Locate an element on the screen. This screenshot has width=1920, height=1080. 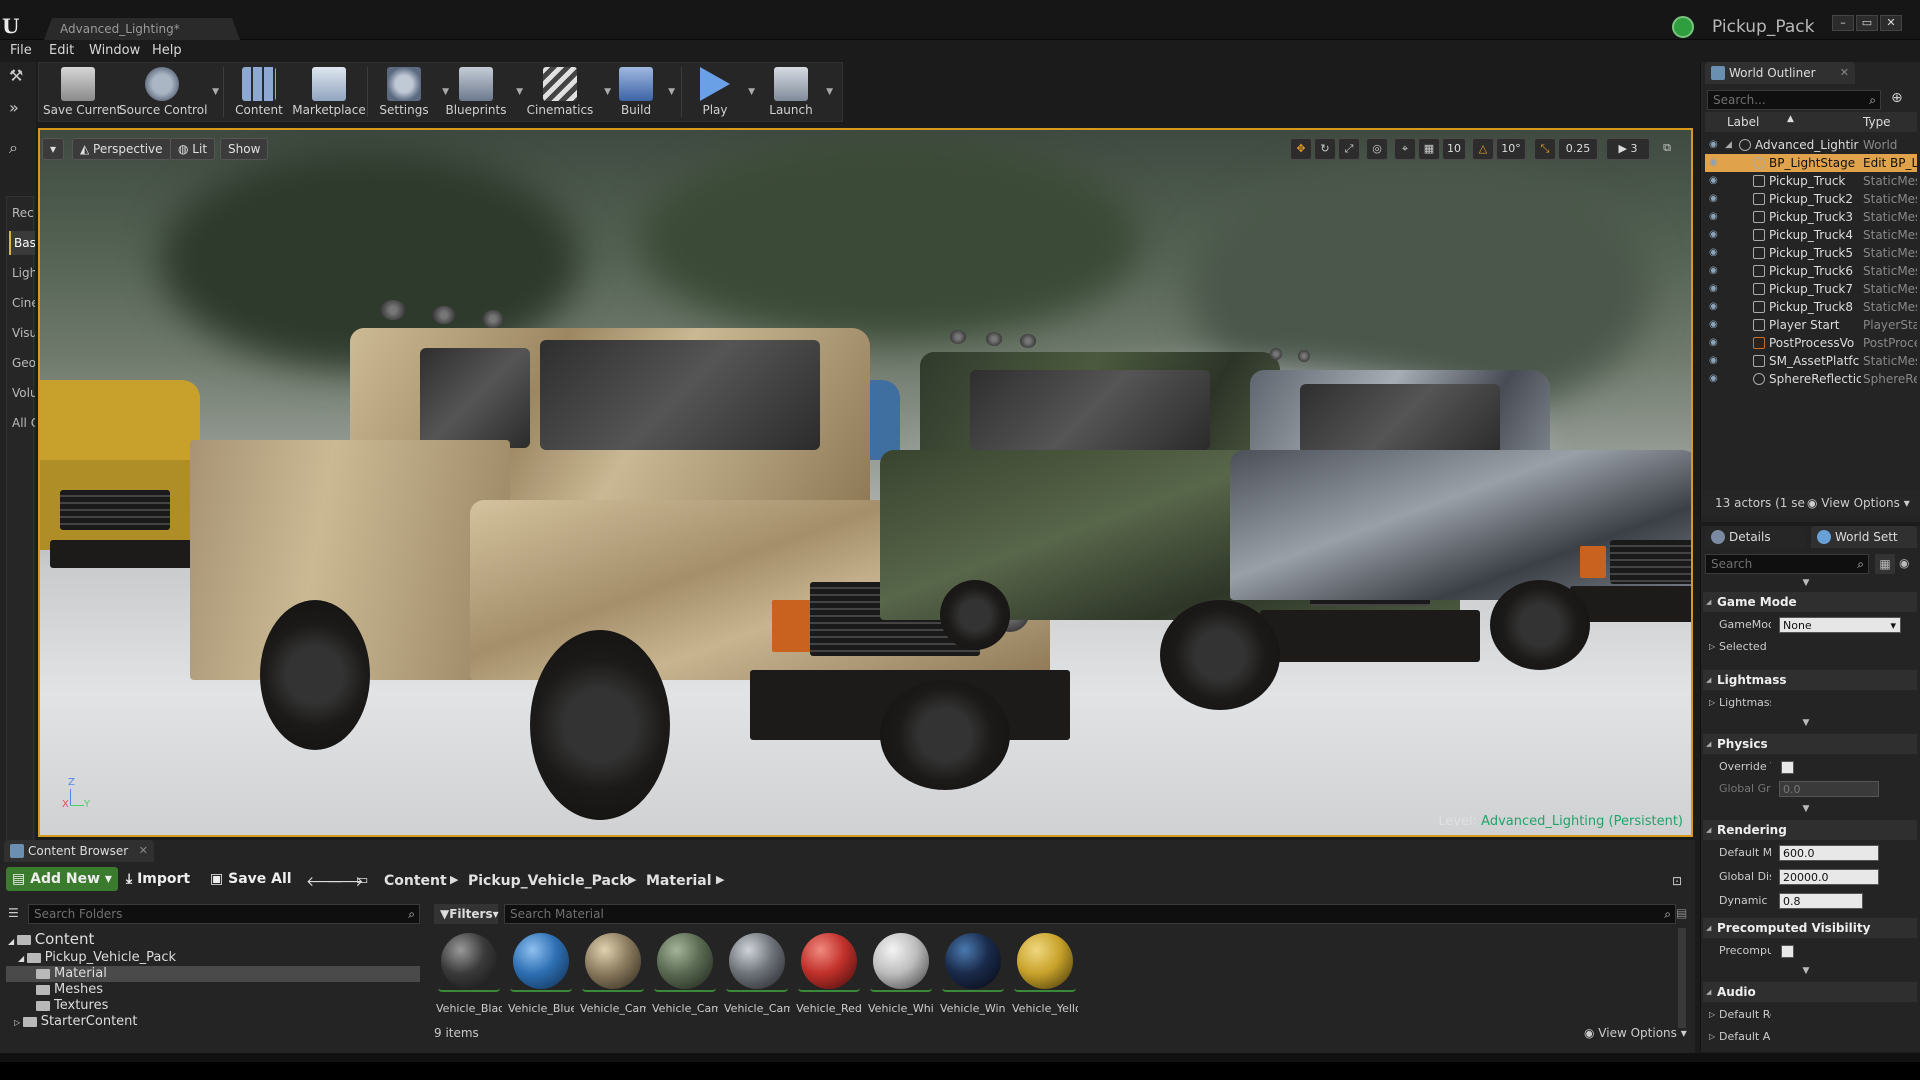
outliner-row: ◉ Pickup_Truck5 StaticMes is located at coordinates (1811, 253).